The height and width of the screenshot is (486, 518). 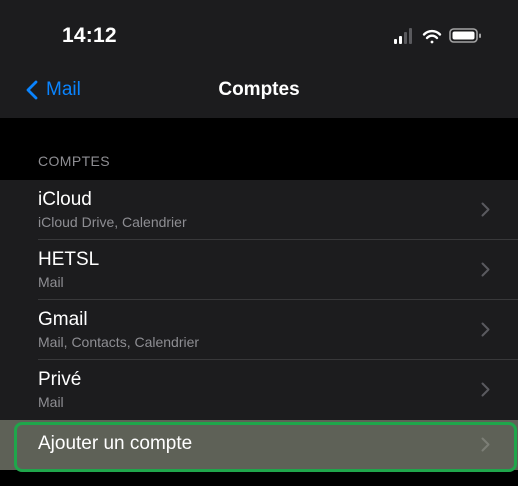 I want to click on account-name: HETSL, so click(x=69, y=259).